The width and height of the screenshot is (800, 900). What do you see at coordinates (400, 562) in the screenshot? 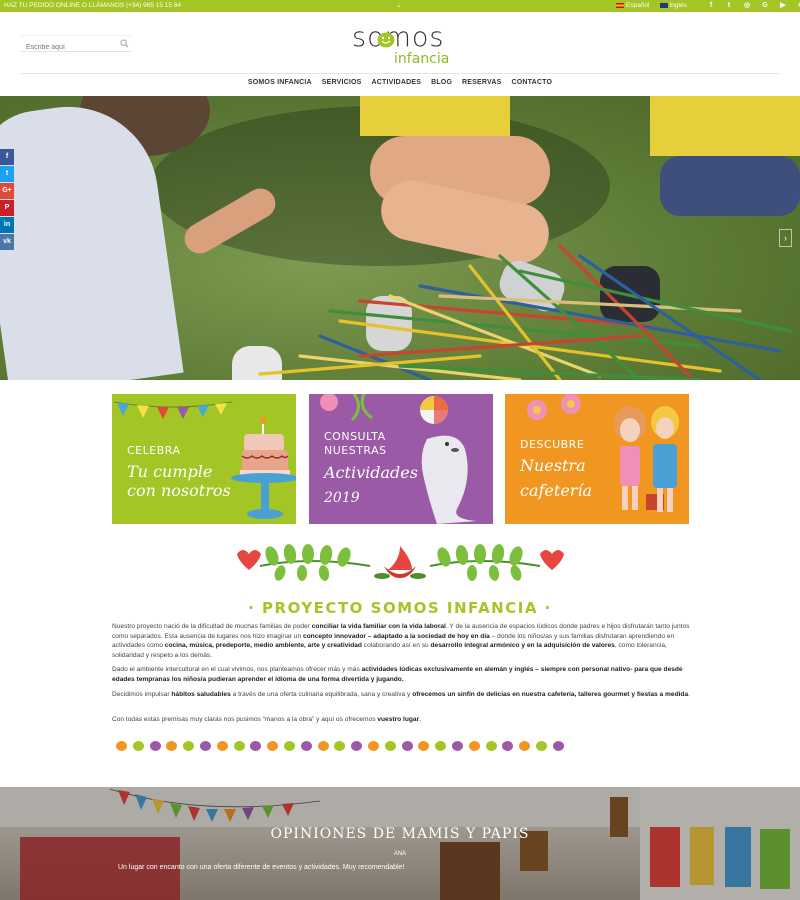
I see `floral-divider-ornament` at bounding box center [400, 562].